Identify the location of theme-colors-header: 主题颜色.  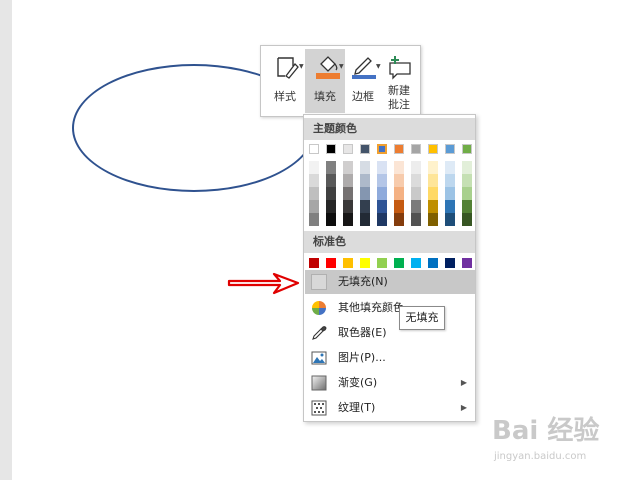
(389, 129).